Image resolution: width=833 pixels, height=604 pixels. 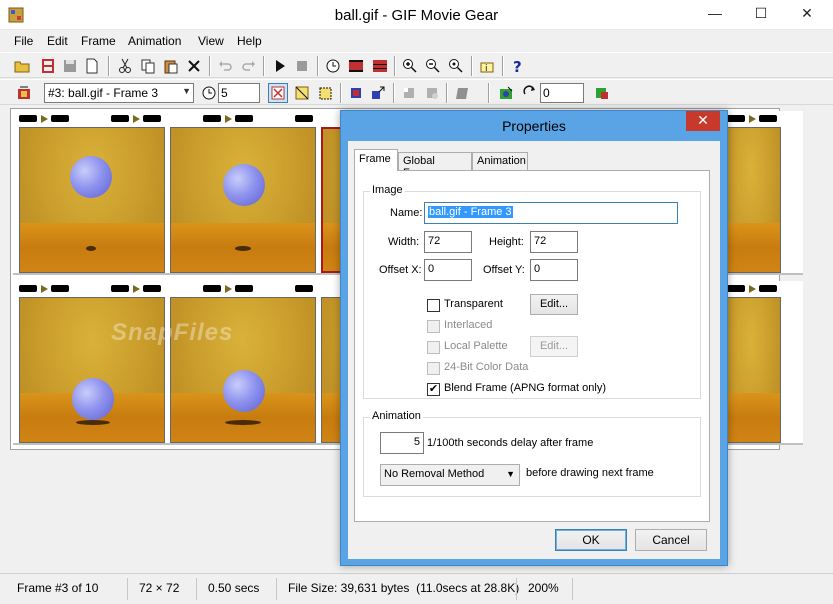 What do you see at coordinates (410, 66) in the screenshot?
I see `zoom-in-icon` at bounding box center [410, 66].